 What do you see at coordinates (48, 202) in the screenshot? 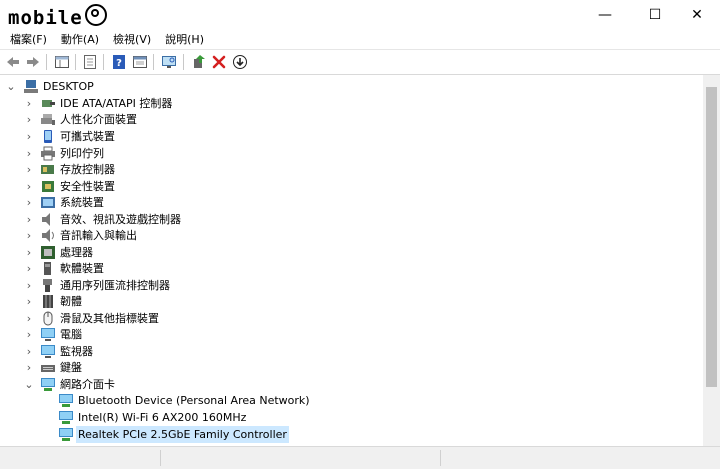
I see `system-device-icon` at bounding box center [48, 202].